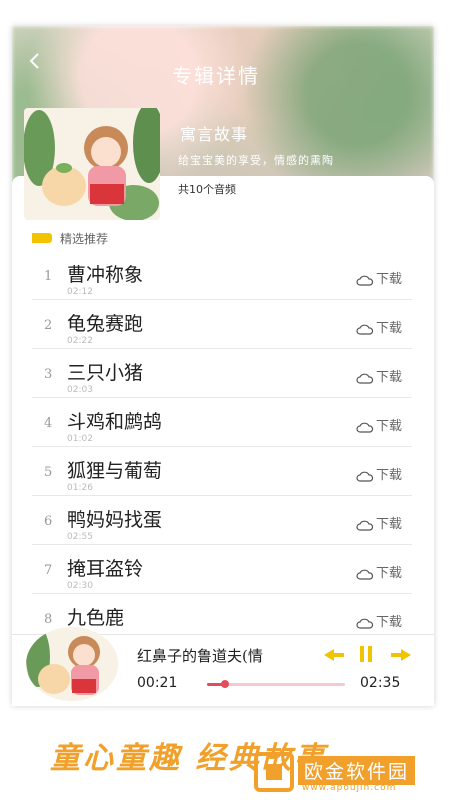 Image resolution: width=450 pixels, height=800 pixels. Describe the element at coordinates (200, 656) in the screenshot. I see `player-track-title: 红鼻子的鲁道夫(情` at that location.